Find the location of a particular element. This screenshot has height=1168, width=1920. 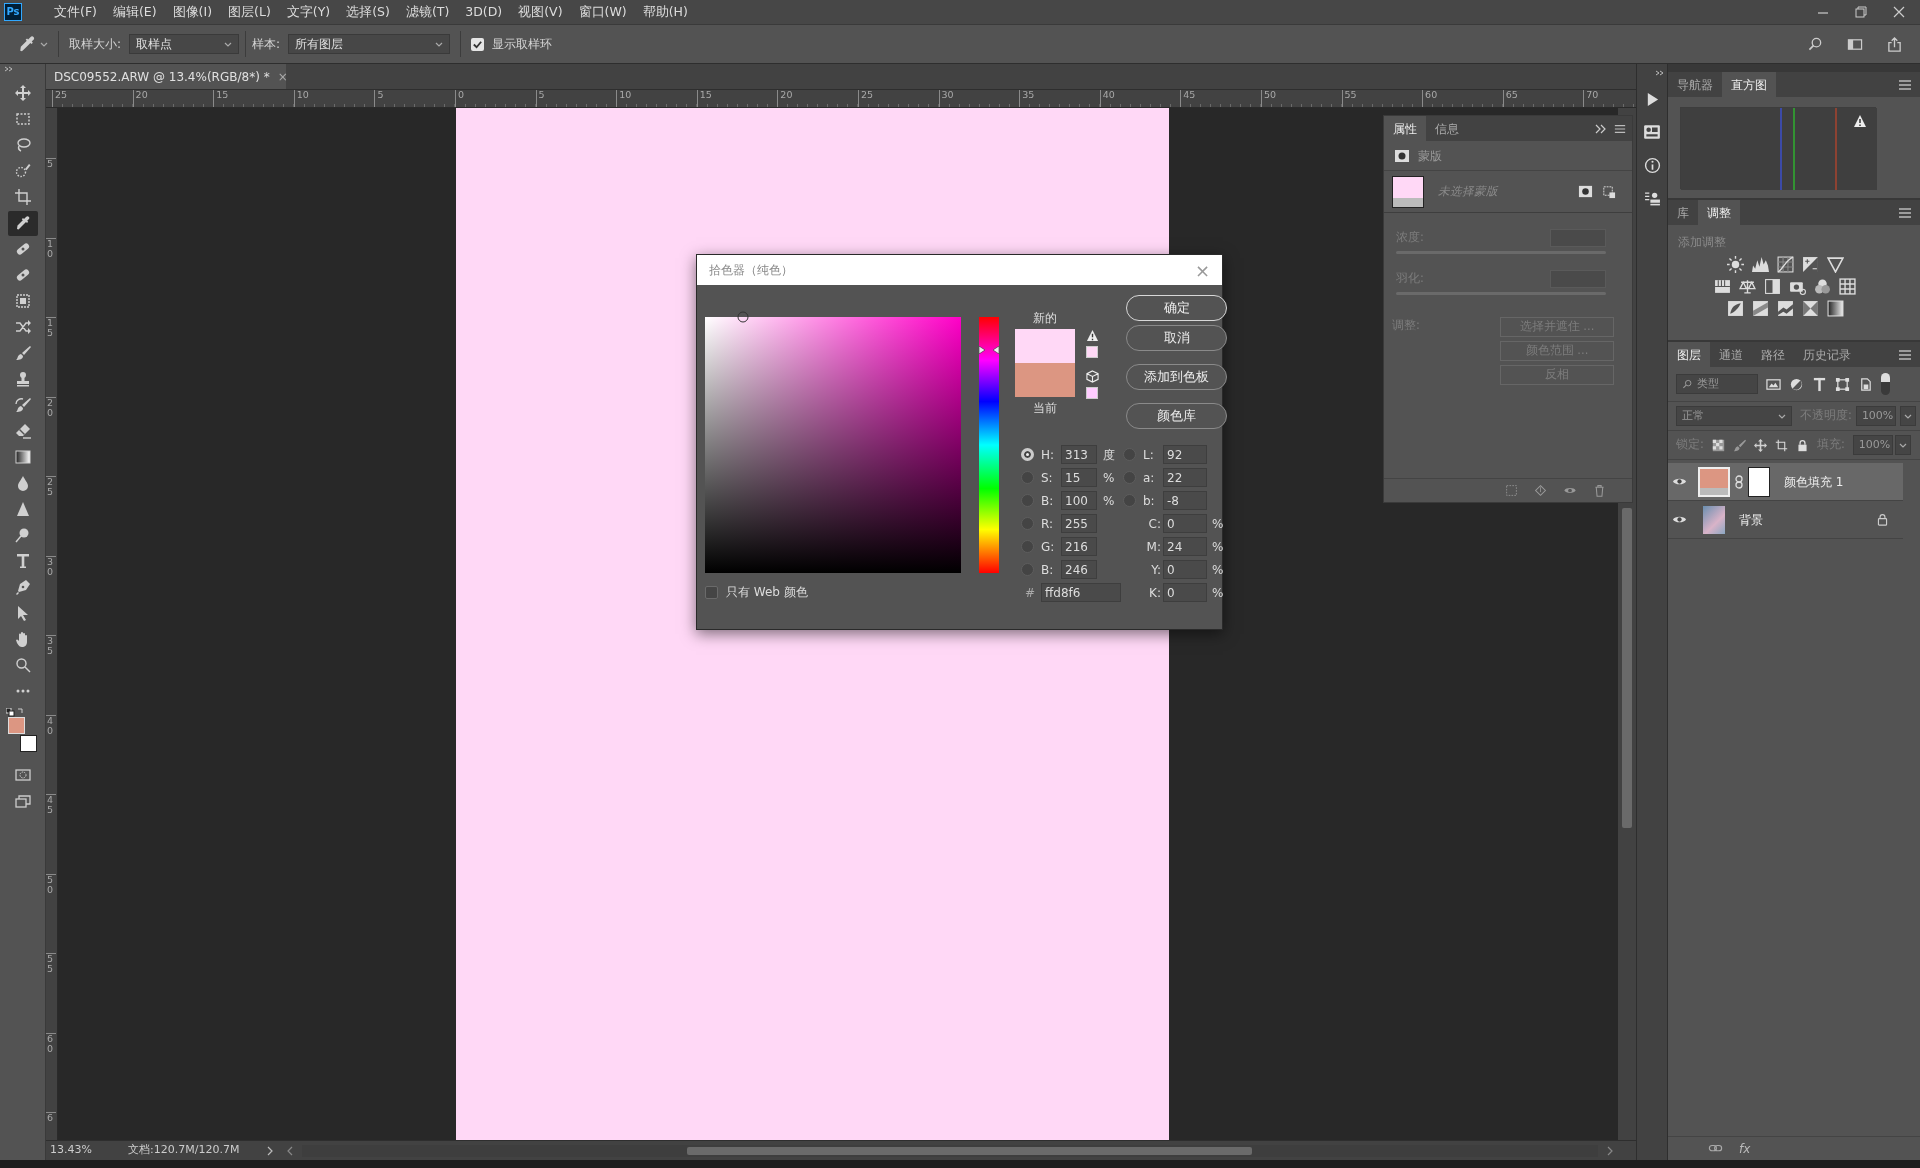

brightness-icon is located at coordinates (1735, 265).